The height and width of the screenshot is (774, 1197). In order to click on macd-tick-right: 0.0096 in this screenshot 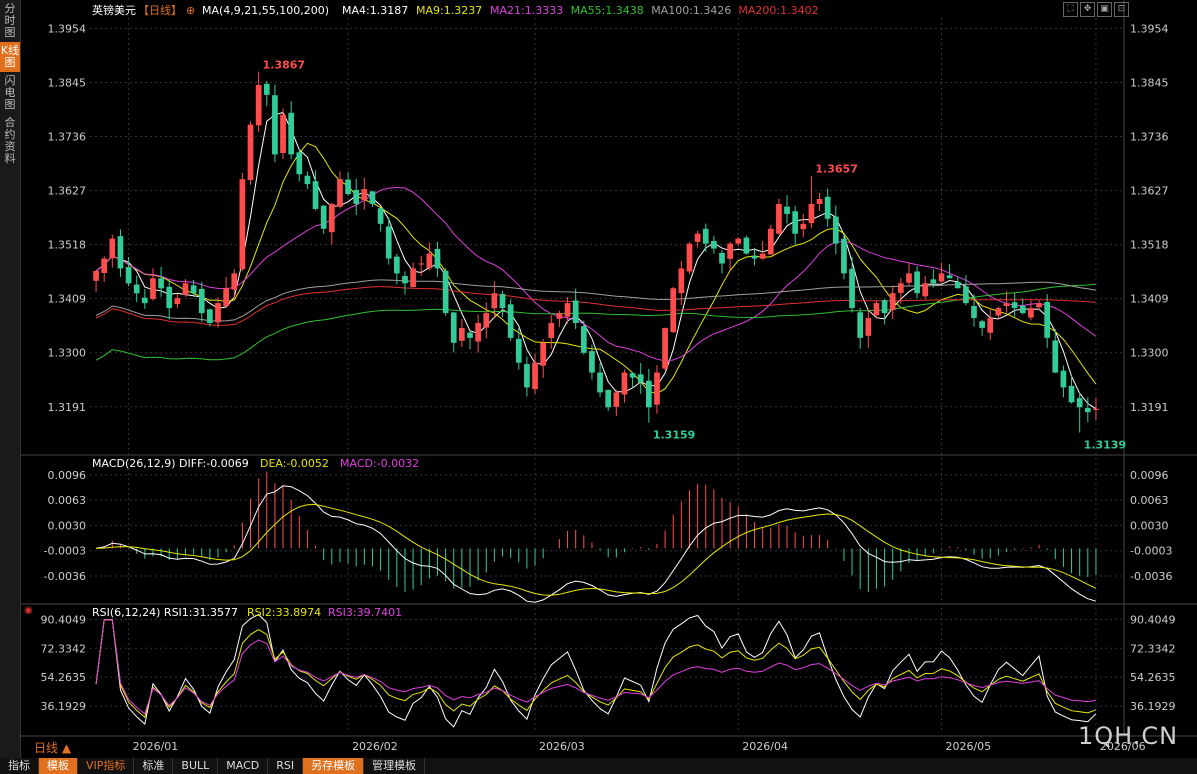, I will do `click(1149, 475)`.